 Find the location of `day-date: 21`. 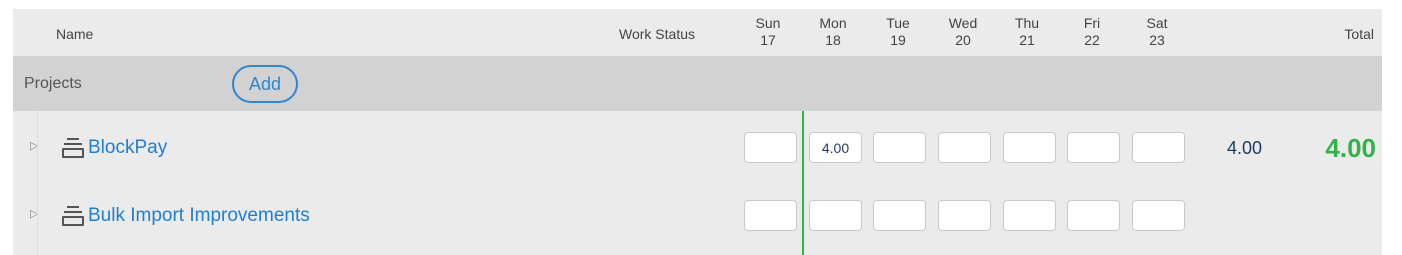

day-date: 21 is located at coordinates (1027, 40).